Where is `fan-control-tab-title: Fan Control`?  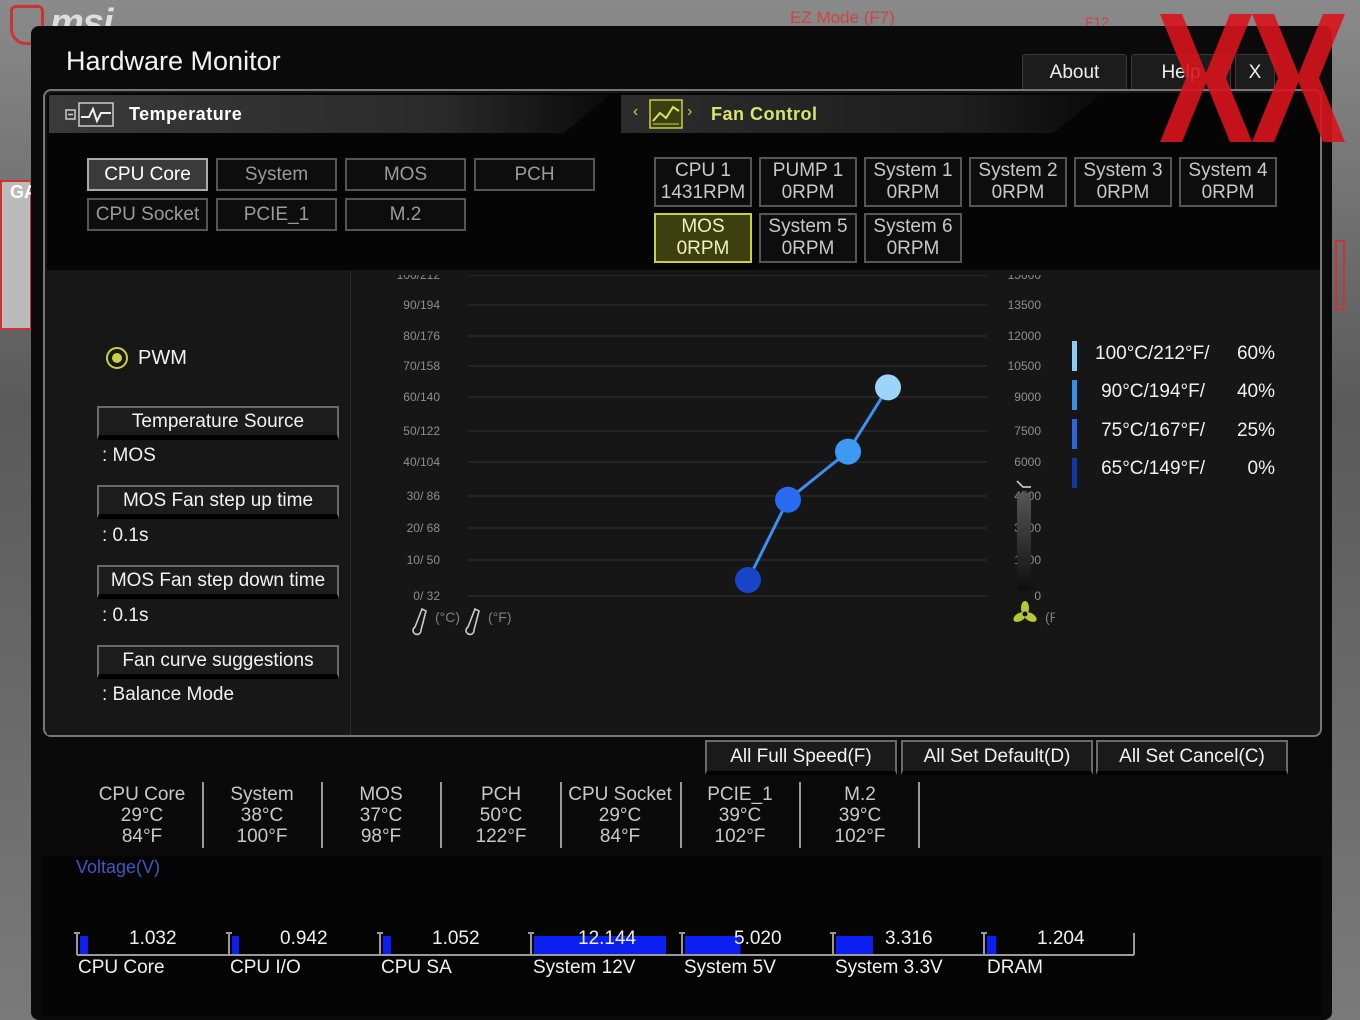 fan-control-tab-title: Fan Control is located at coordinates (764, 114).